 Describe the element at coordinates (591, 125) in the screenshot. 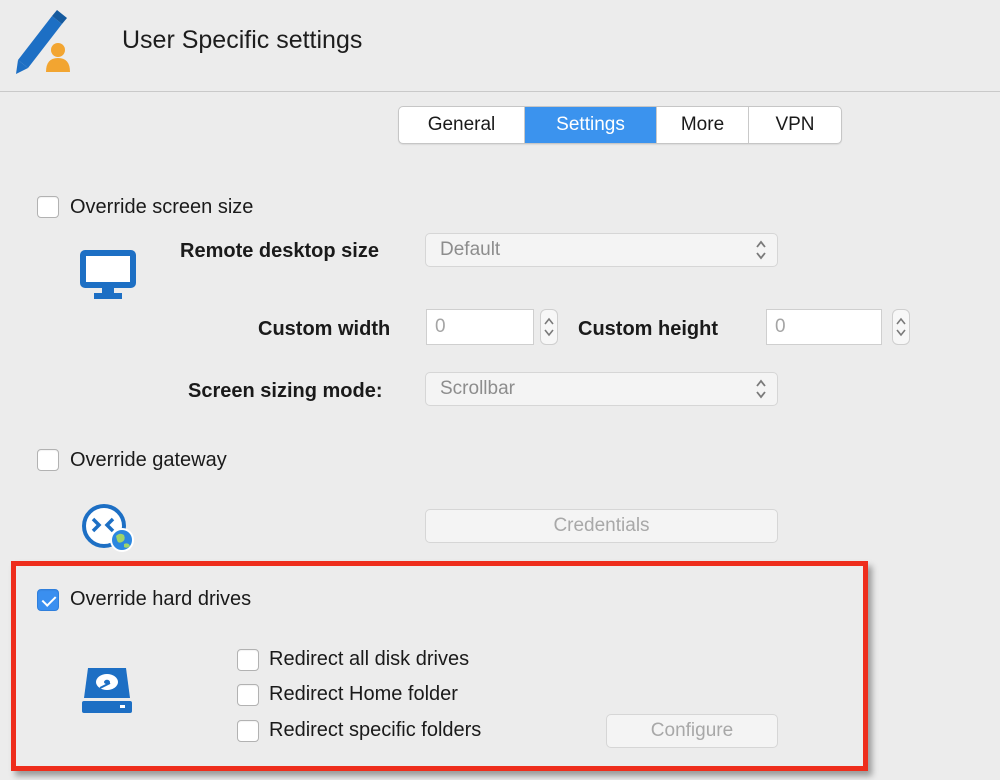

I see `tab-settings: Settings` at that location.